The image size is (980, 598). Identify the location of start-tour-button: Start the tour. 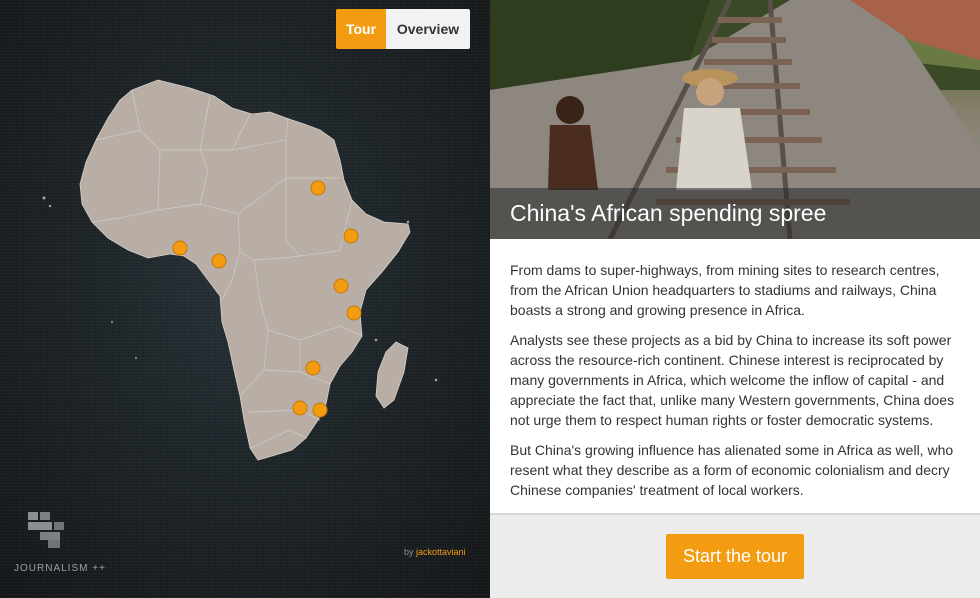
(735, 556).